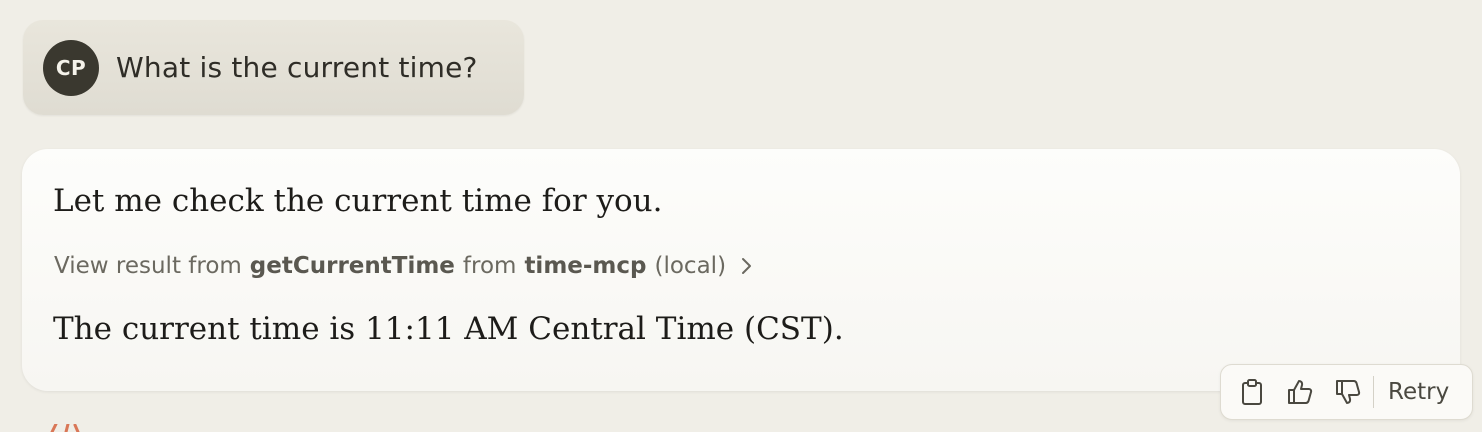 The width and height of the screenshot is (1482, 432). I want to click on tool-name: getCurrentTime, so click(352, 266).